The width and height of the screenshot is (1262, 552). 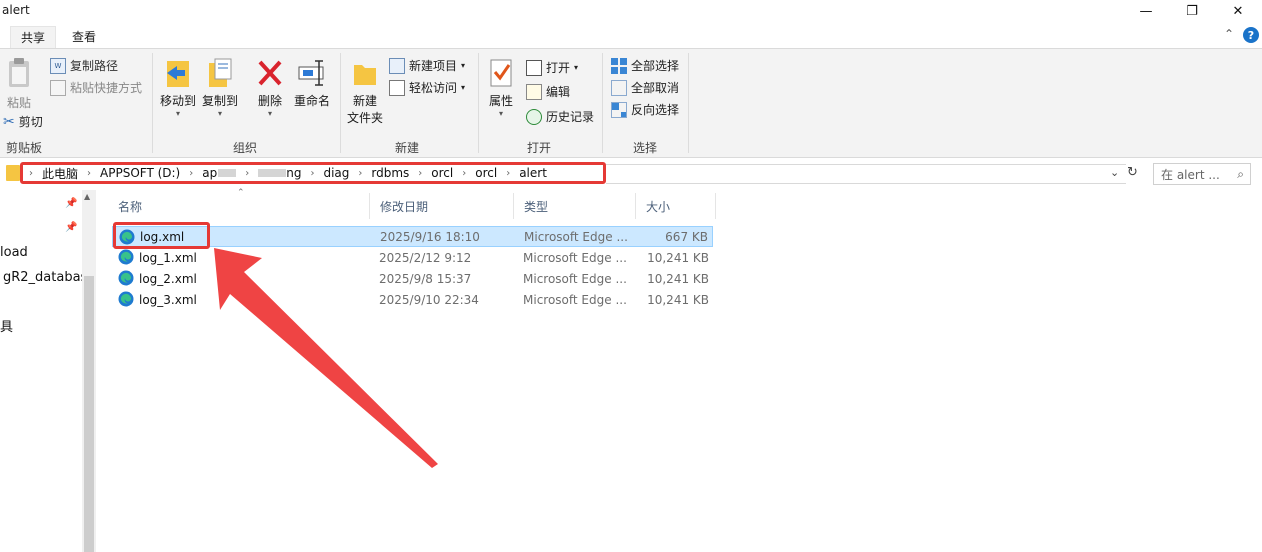 I want to click on tab-share: 共享, so click(x=33, y=37).